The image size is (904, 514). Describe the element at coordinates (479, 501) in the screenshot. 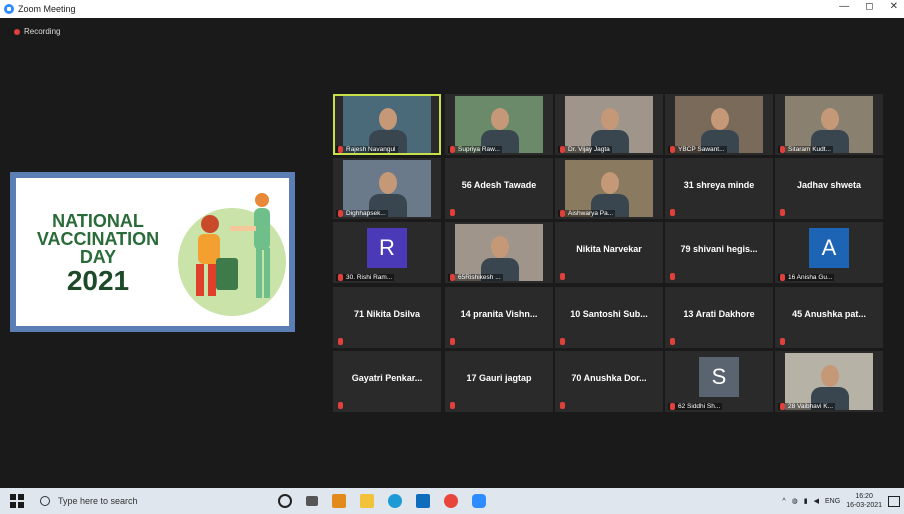

I see `zoom-taskbar-icon` at that location.